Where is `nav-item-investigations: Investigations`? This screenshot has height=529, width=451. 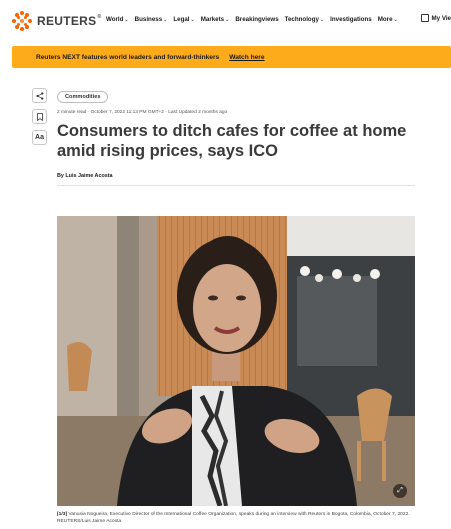 nav-item-investigations: Investigations is located at coordinates (351, 19).